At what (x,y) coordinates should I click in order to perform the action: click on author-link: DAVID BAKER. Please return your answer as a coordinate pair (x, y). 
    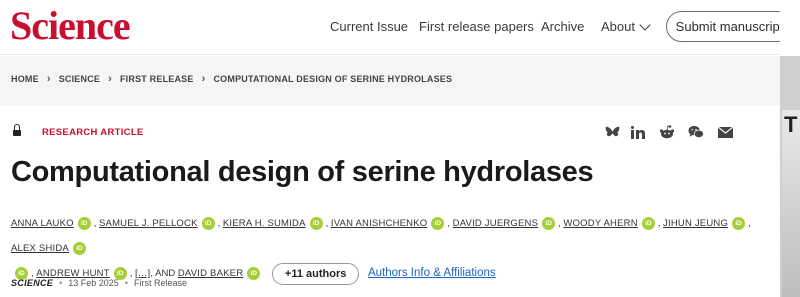
    Looking at the image, I should click on (210, 273).